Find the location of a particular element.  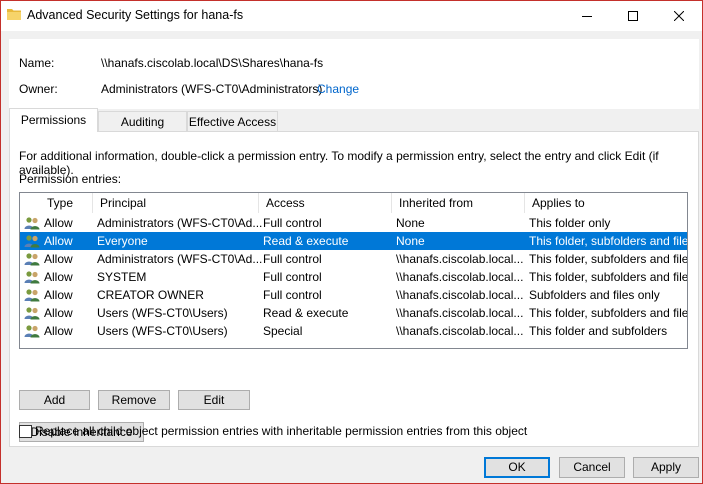

cell-applies-to: This folder and subfolders is located at coordinates (598, 331).